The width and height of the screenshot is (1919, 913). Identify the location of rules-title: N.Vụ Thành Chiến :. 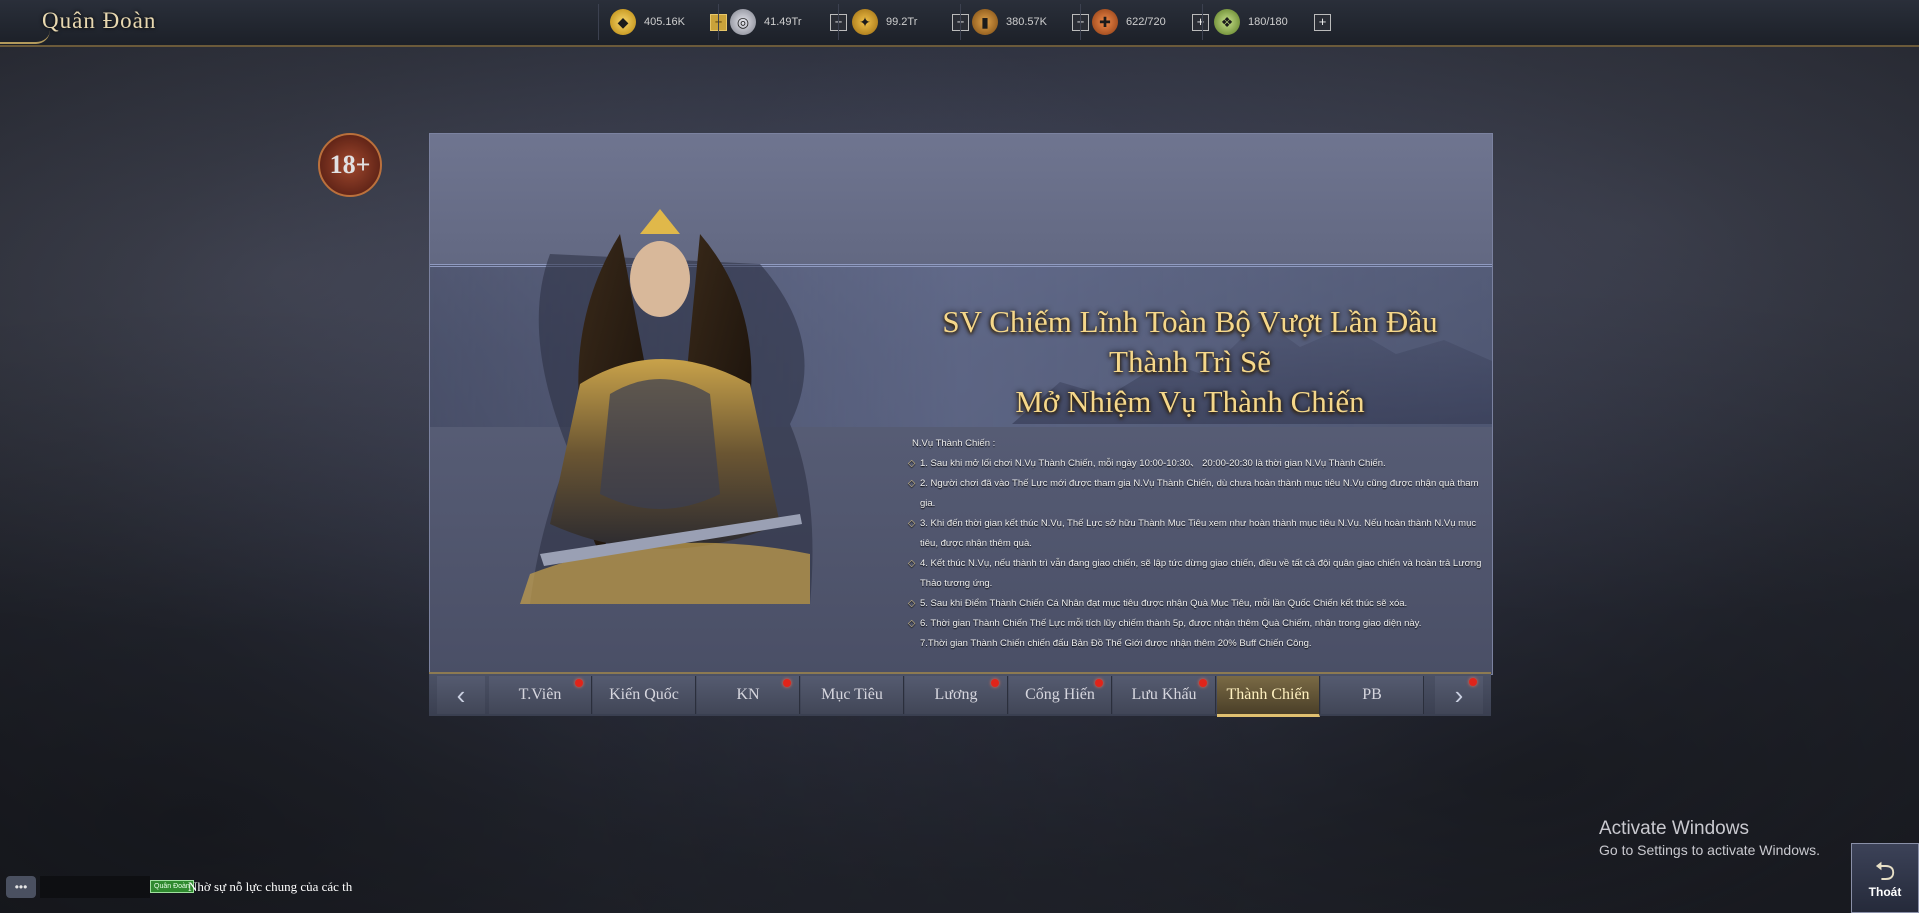
(954, 443).